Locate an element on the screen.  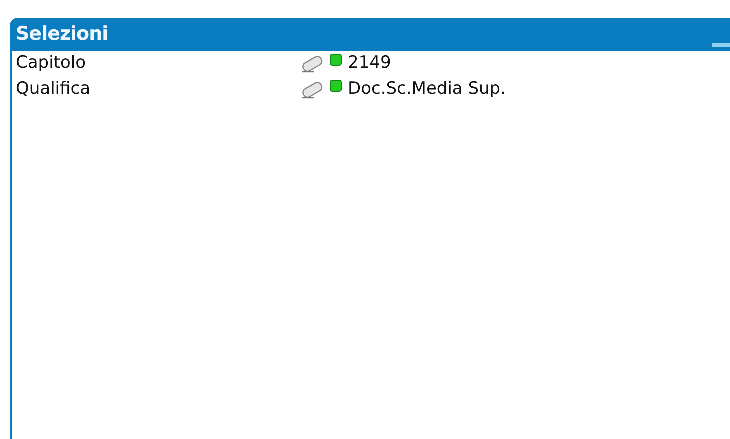
field-value: 2149 is located at coordinates (370, 64).